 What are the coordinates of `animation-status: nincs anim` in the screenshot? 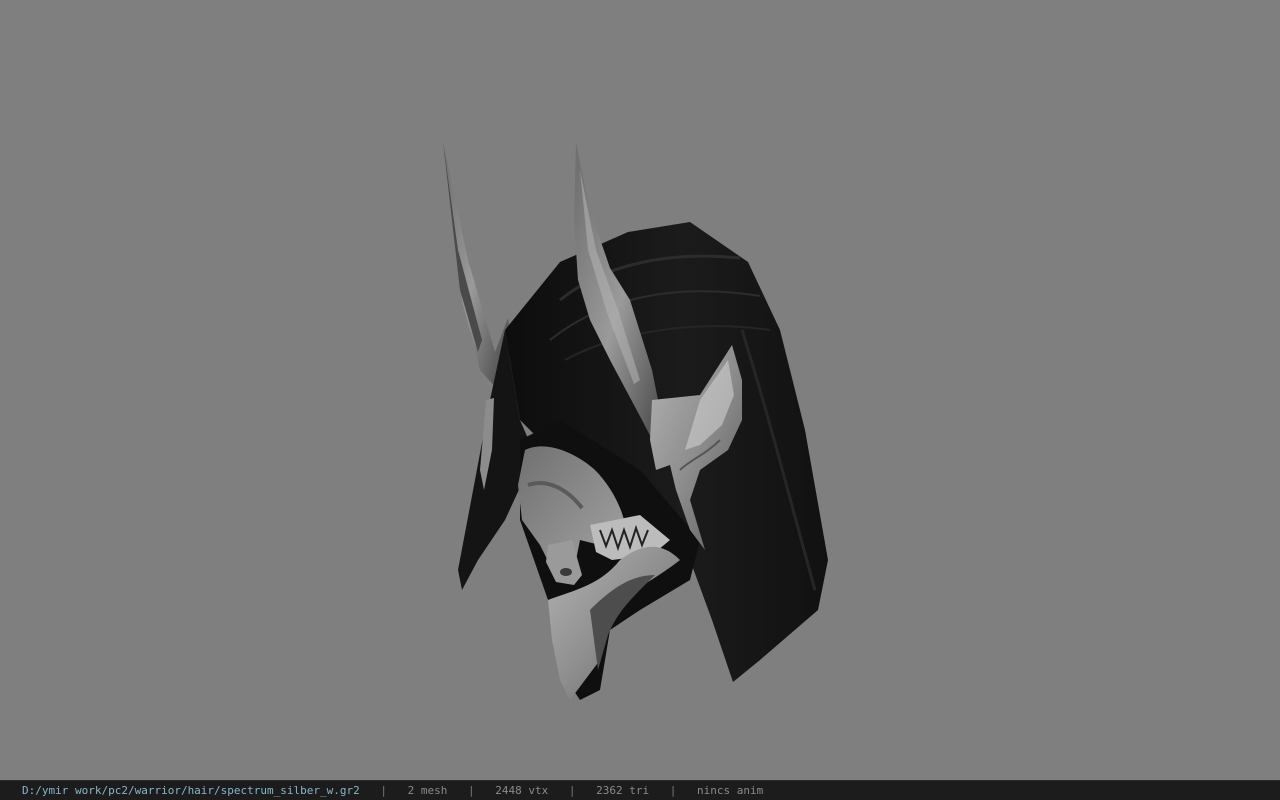 It's located at (730, 790).